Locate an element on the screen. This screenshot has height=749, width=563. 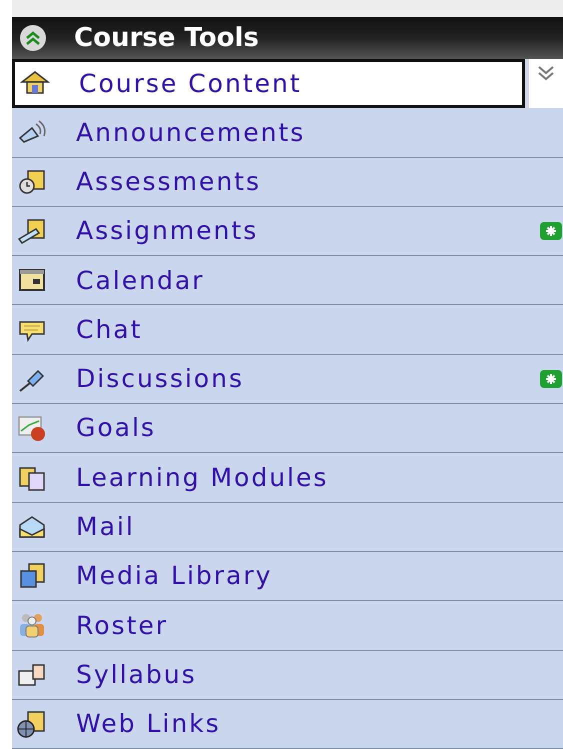
tool-item: Assessments is located at coordinates (287, 182).